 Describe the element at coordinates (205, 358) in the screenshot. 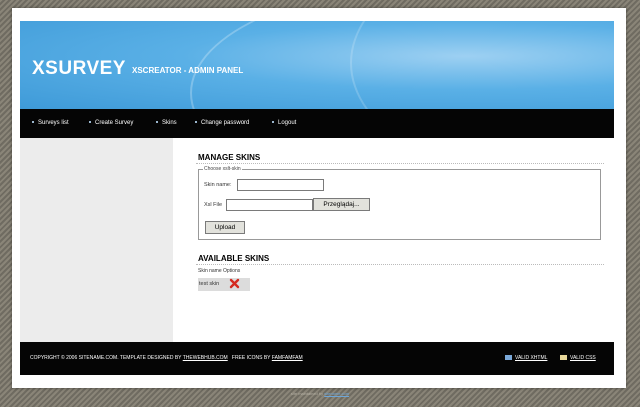

I see `designer-link: THEWEBHUB.COM` at that location.